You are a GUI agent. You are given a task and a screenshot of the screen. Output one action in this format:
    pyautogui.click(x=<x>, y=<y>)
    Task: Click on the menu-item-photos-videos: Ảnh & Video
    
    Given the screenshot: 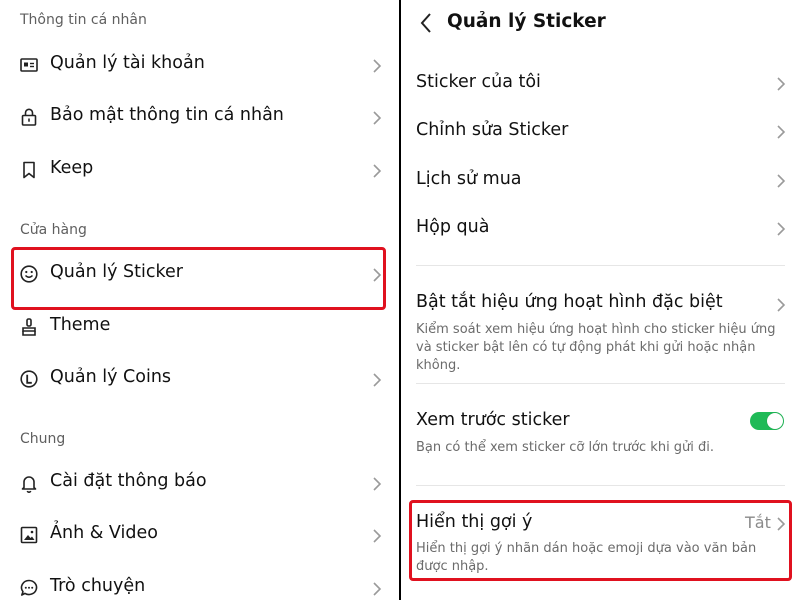 What is the action you would take?
    pyautogui.click(x=199, y=536)
    